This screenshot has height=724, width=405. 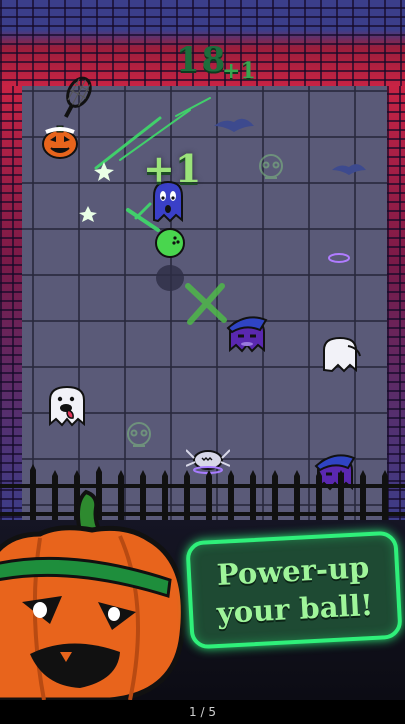 What do you see at coordinates (342, 354) in the screenshot?
I see `white-ghost-enemy-icon` at bounding box center [342, 354].